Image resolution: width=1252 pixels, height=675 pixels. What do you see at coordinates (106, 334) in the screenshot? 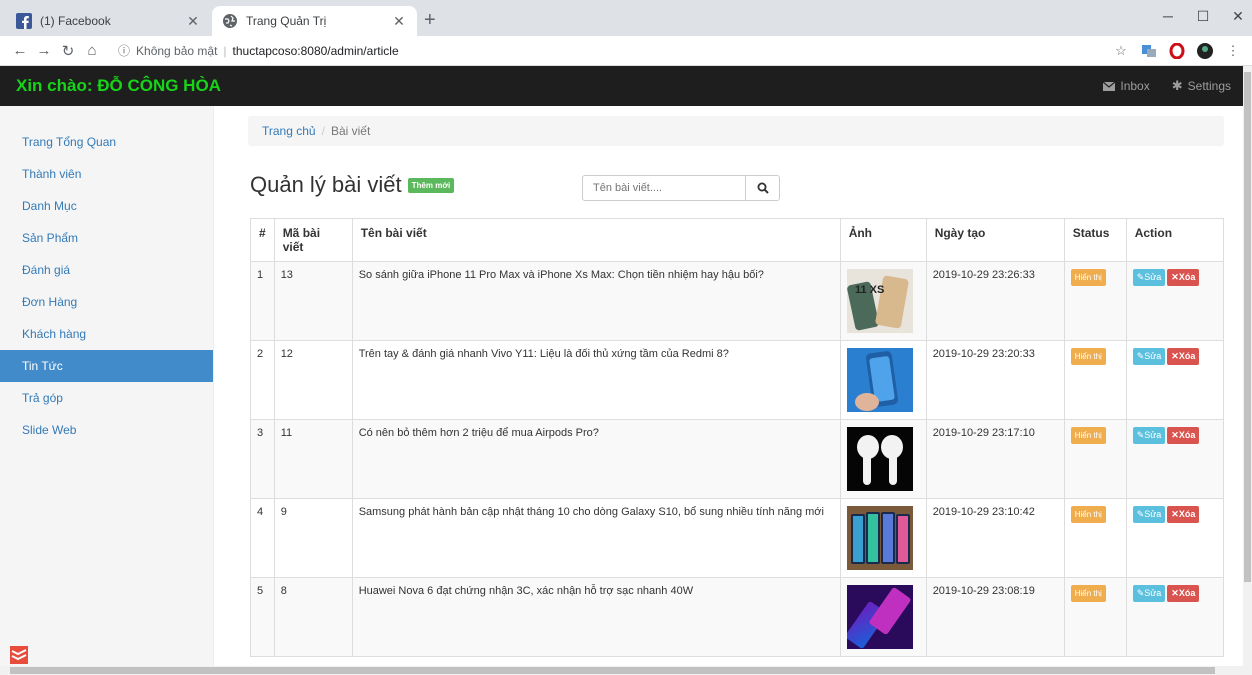
I see `sidebar-item-customers: Khách hàng` at bounding box center [106, 334].